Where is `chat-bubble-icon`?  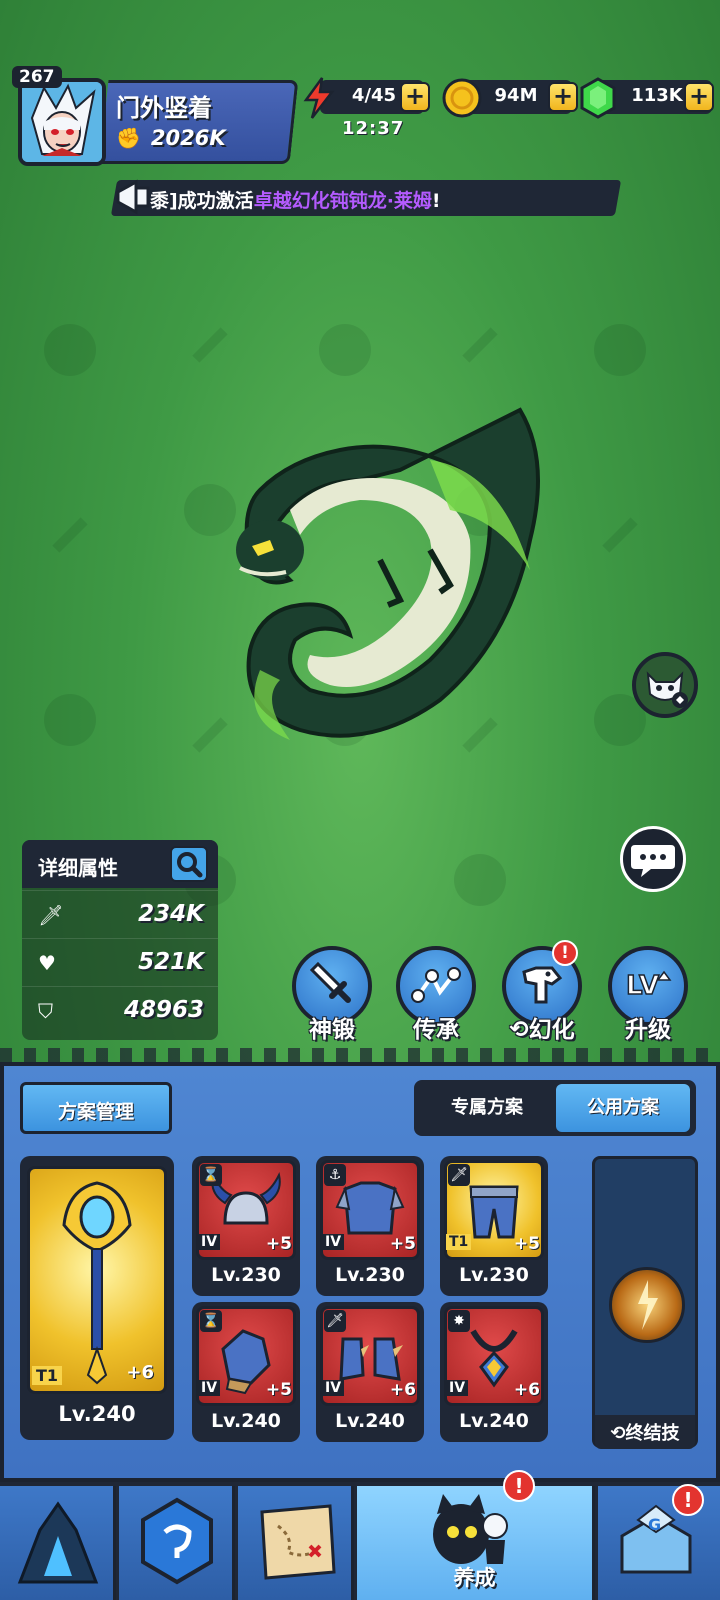 chat-bubble-icon is located at coordinates (653, 861).